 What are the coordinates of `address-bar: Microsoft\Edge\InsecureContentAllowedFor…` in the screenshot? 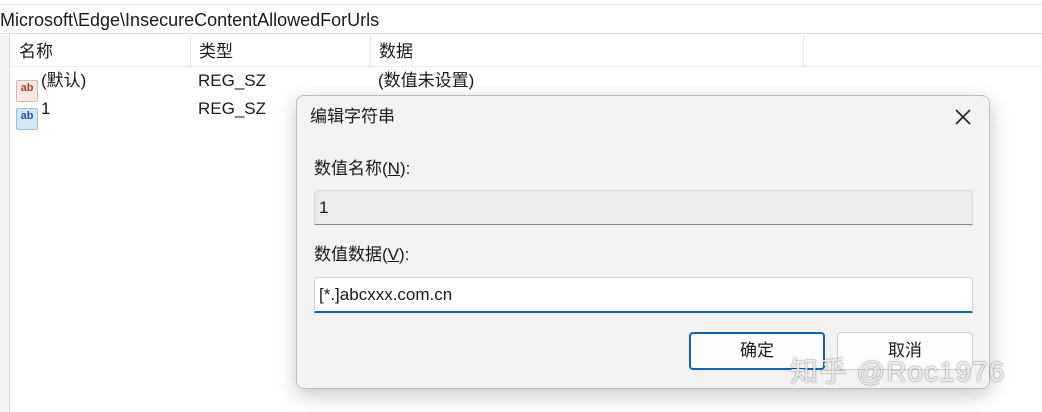 It's located at (521, 19).